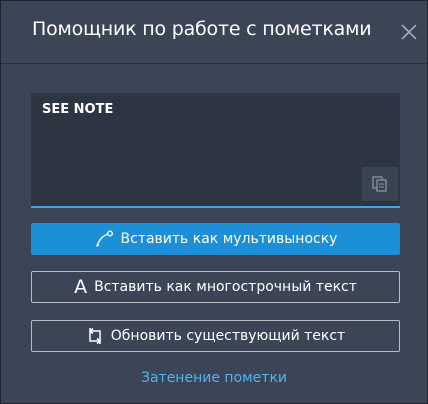 This screenshot has height=404, width=428. I want to click on insert-multileader-label: Вставить как мультивыноску, so click(229, 239).